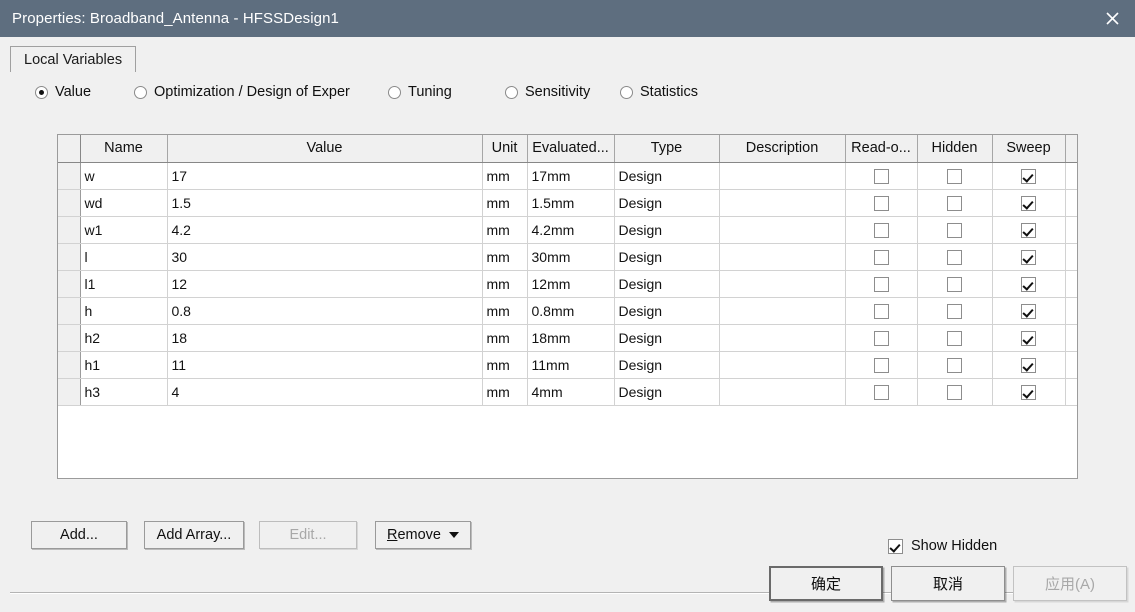 The image size is (1135, 612). Describe the element at coordinates (1071, 149) in the screenshot. I see `column-header-pad` at that location.